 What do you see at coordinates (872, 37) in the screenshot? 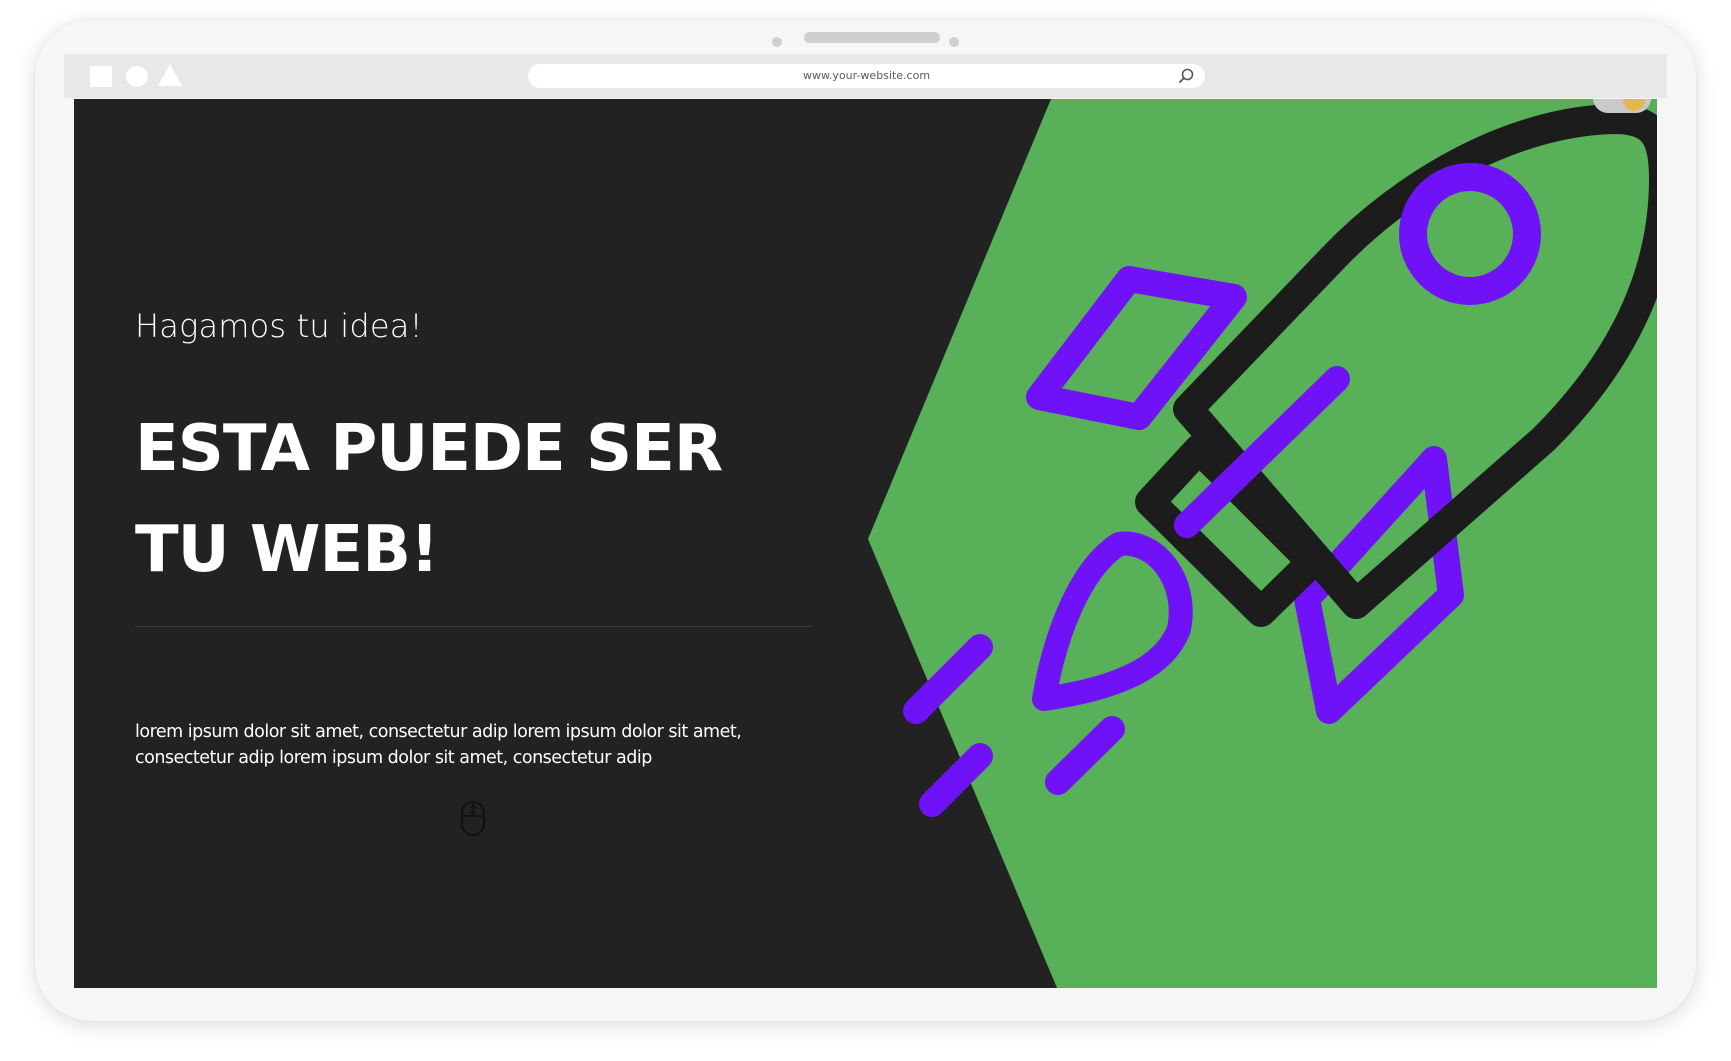
I see `speaker-grille` at bounding box center [872, 37].